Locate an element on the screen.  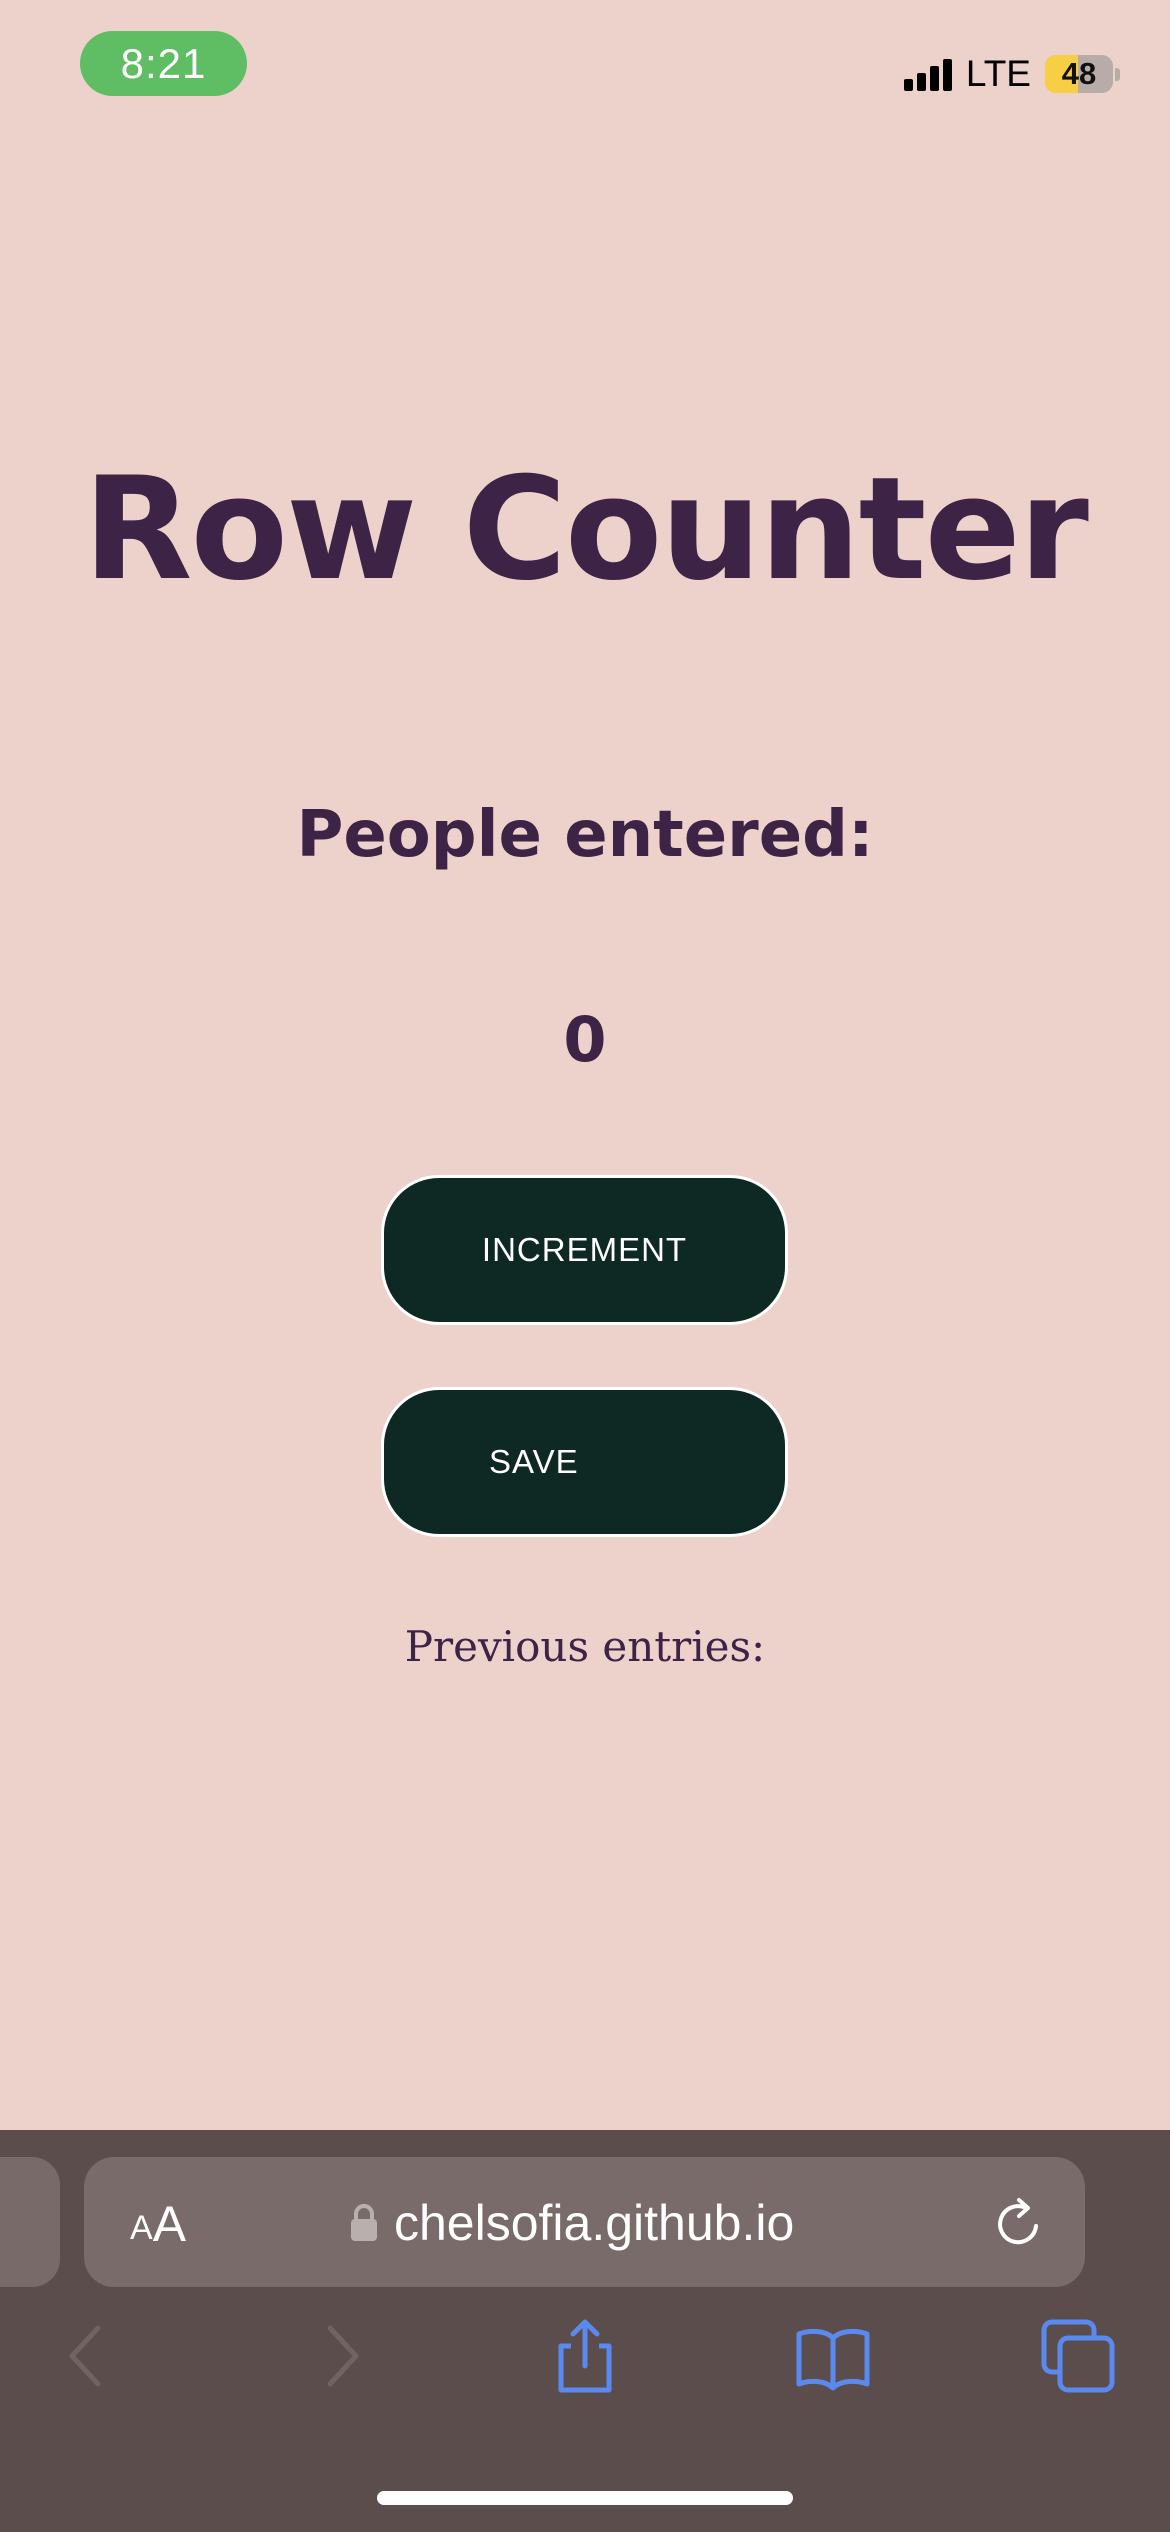
text-size-button: A A is located at coordinates (158, 2223).